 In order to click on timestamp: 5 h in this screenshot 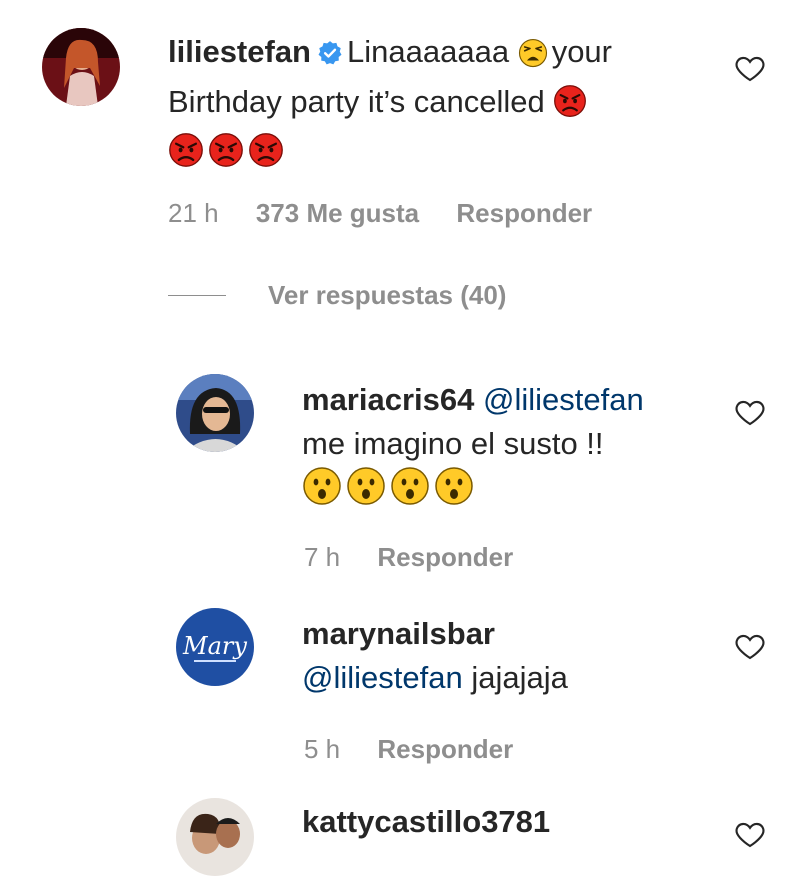, I will do `click(322, 749)`.